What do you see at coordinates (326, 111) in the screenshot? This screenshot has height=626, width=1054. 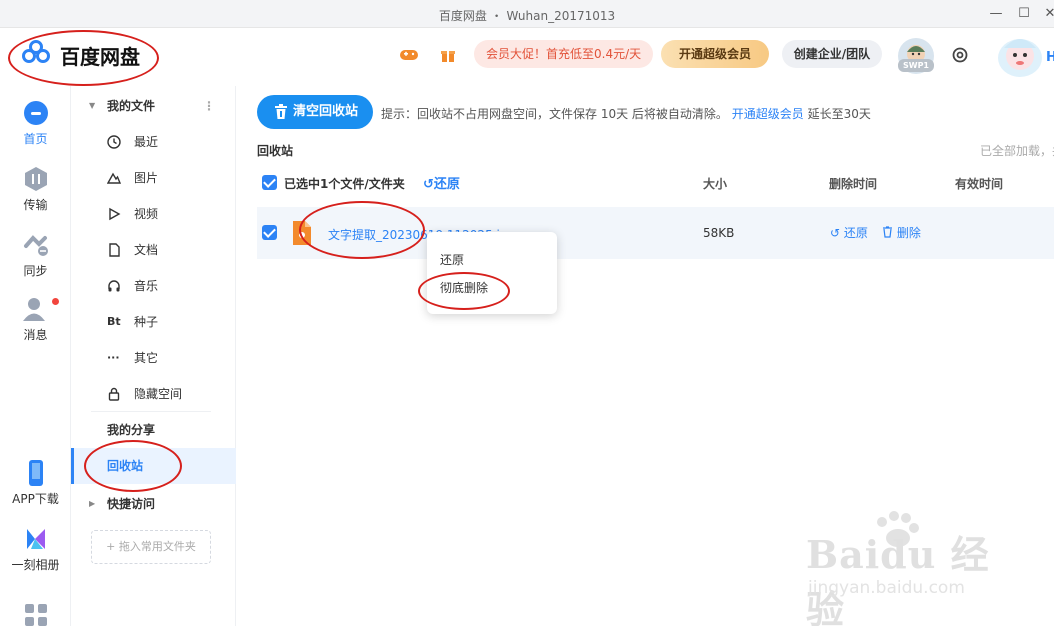 I see `clear-recycle-bin-label: 清空回收站` at bounding box center [326, 111].